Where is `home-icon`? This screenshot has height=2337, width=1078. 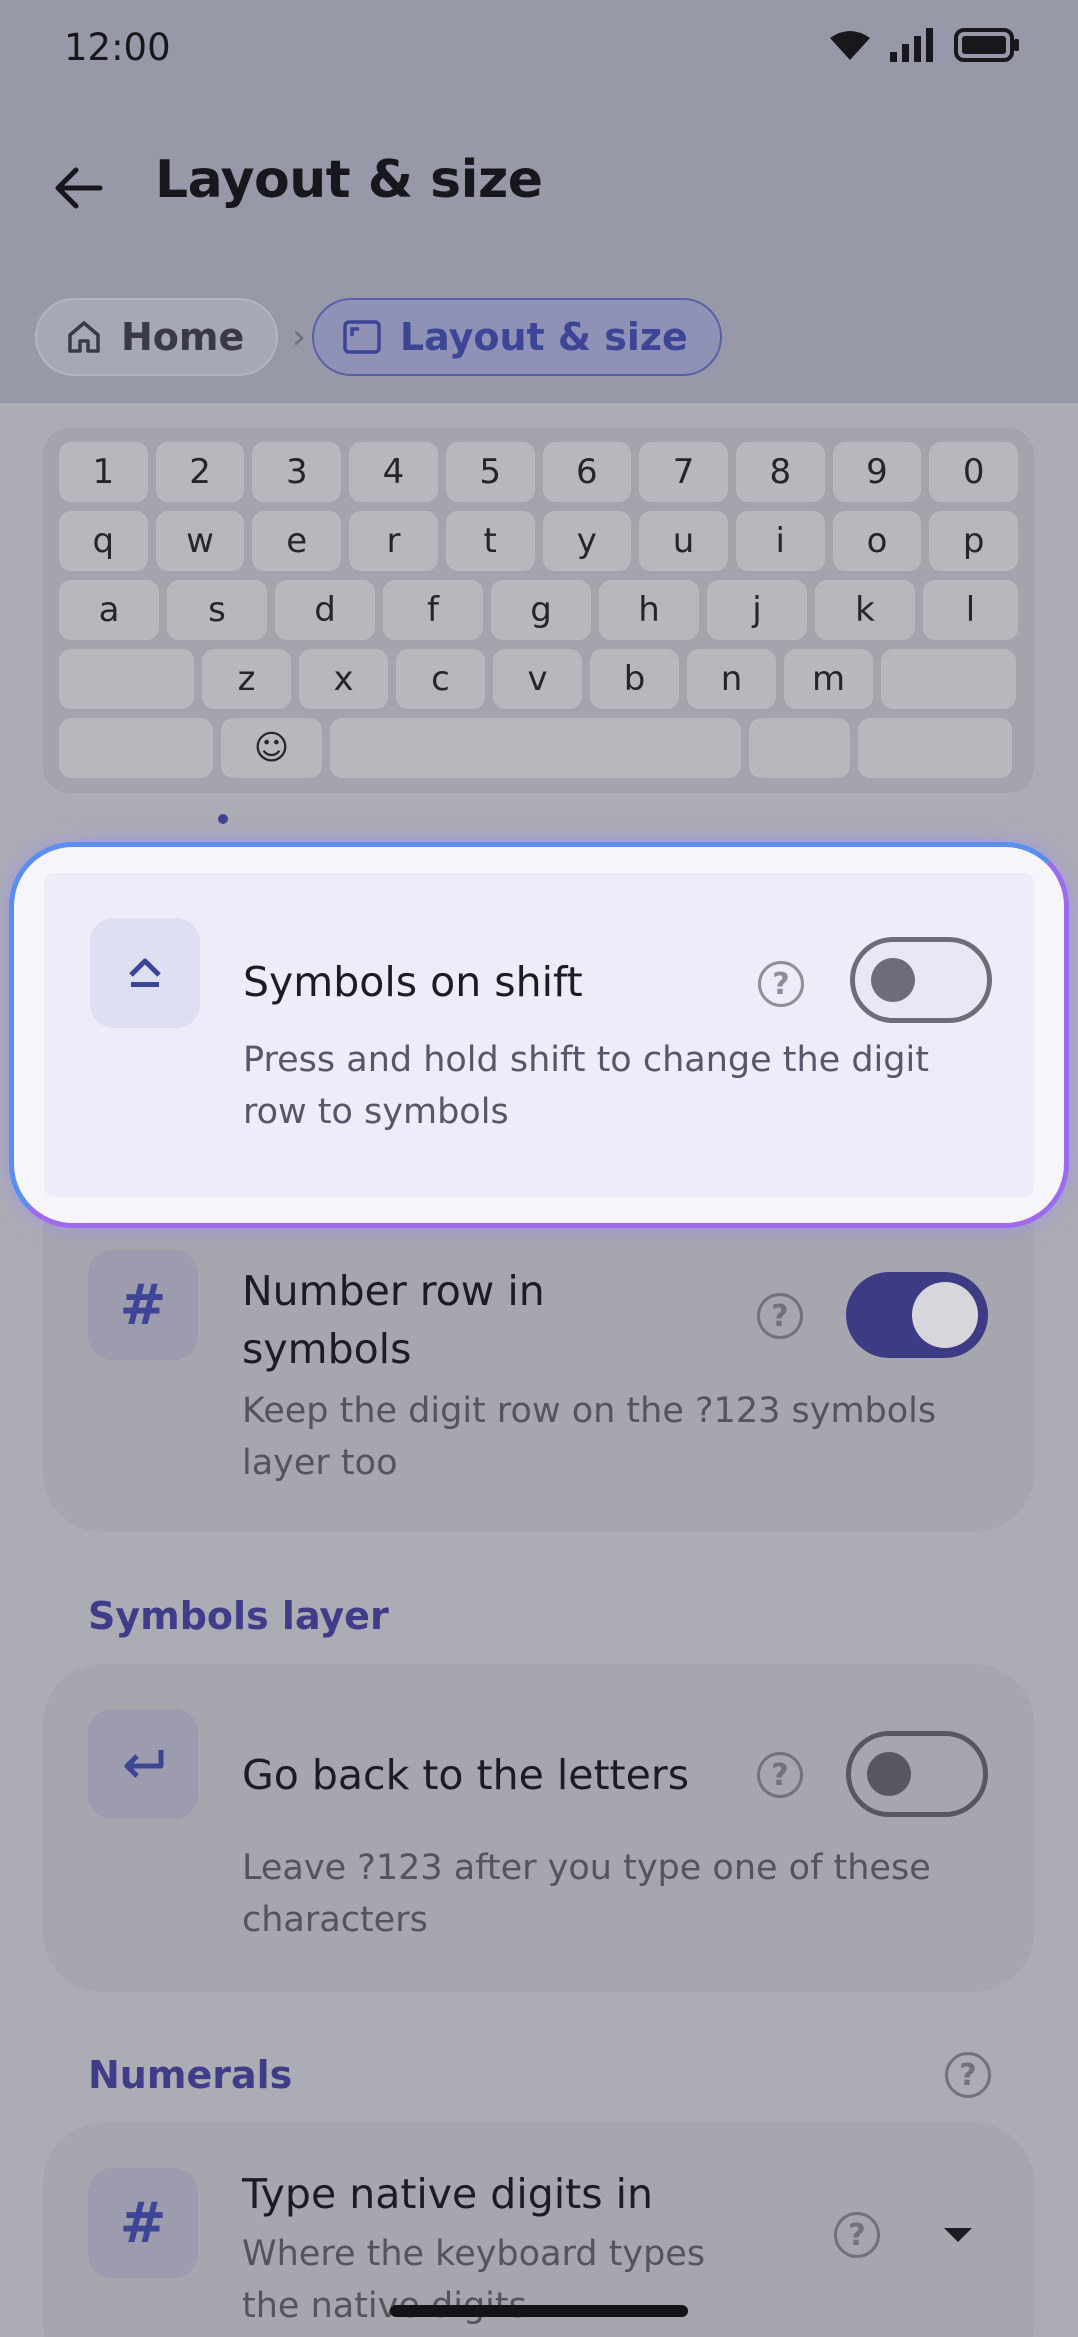 home-icon is located at coordinates (84, 337).